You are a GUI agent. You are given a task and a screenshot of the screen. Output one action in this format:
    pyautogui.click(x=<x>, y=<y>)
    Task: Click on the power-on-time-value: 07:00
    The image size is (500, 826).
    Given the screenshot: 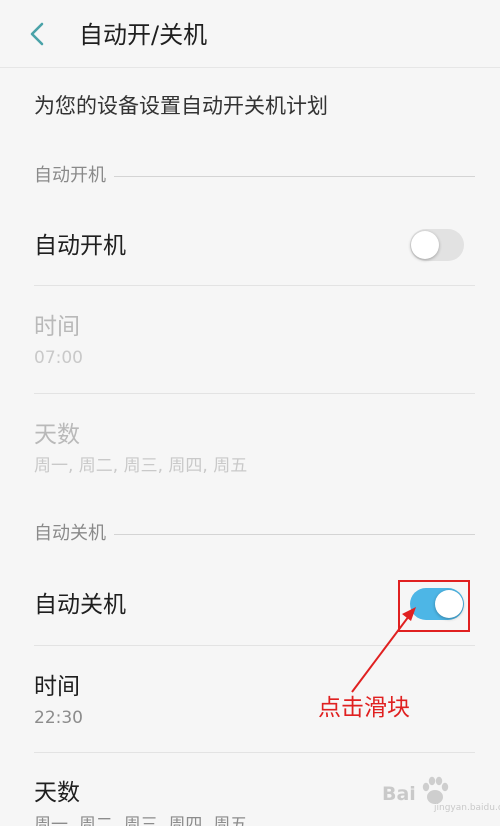 What is the action you would take?
    pyautogui.click(x=58, y=358)
    